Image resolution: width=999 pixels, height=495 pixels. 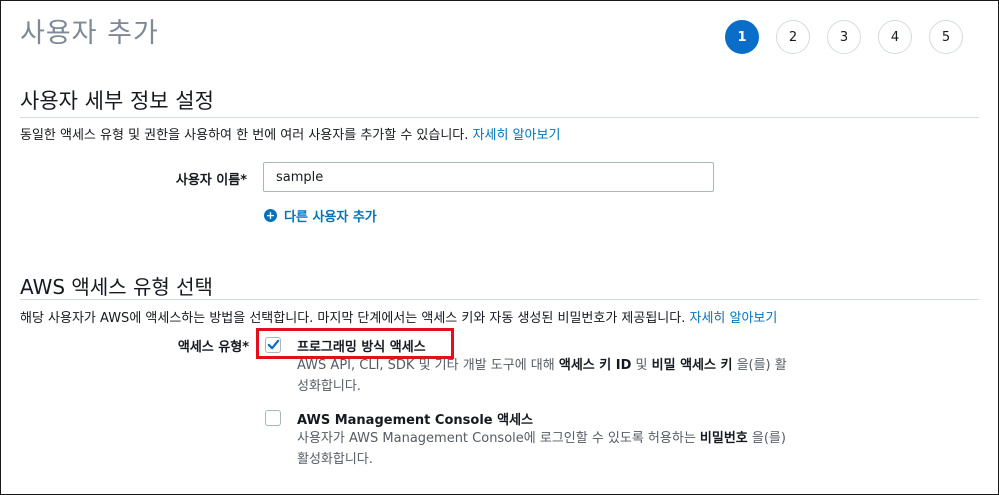 I want to click on step-2: 2, so click(x=793, y=37).